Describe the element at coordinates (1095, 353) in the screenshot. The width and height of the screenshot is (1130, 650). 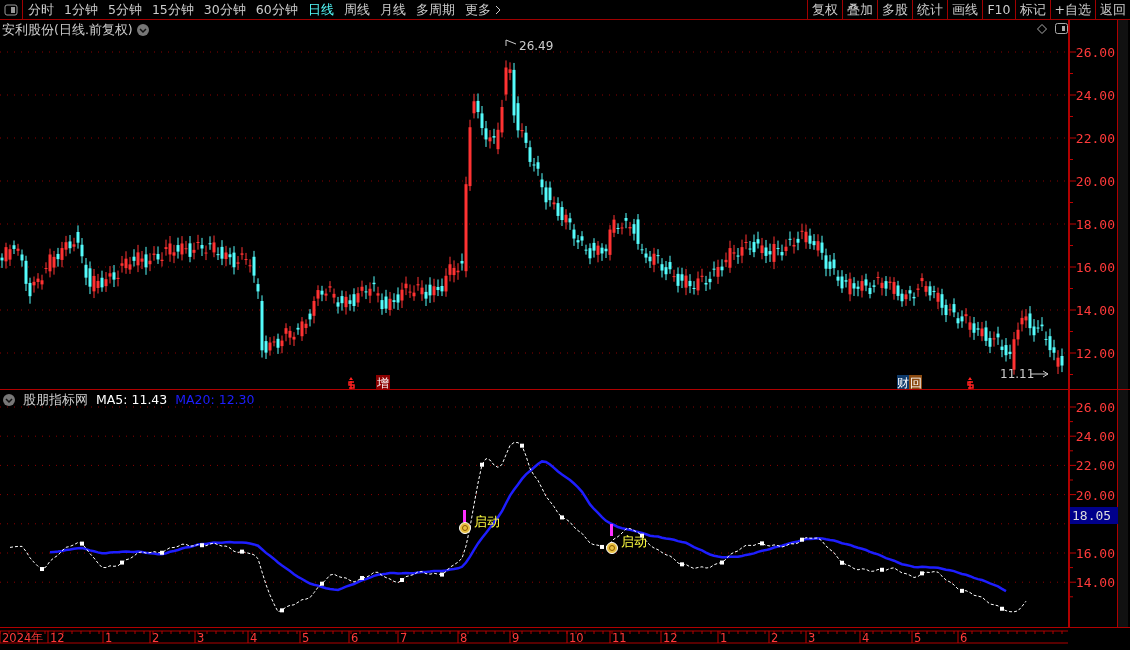
I see `price-axis-label: 12.00` at that location.